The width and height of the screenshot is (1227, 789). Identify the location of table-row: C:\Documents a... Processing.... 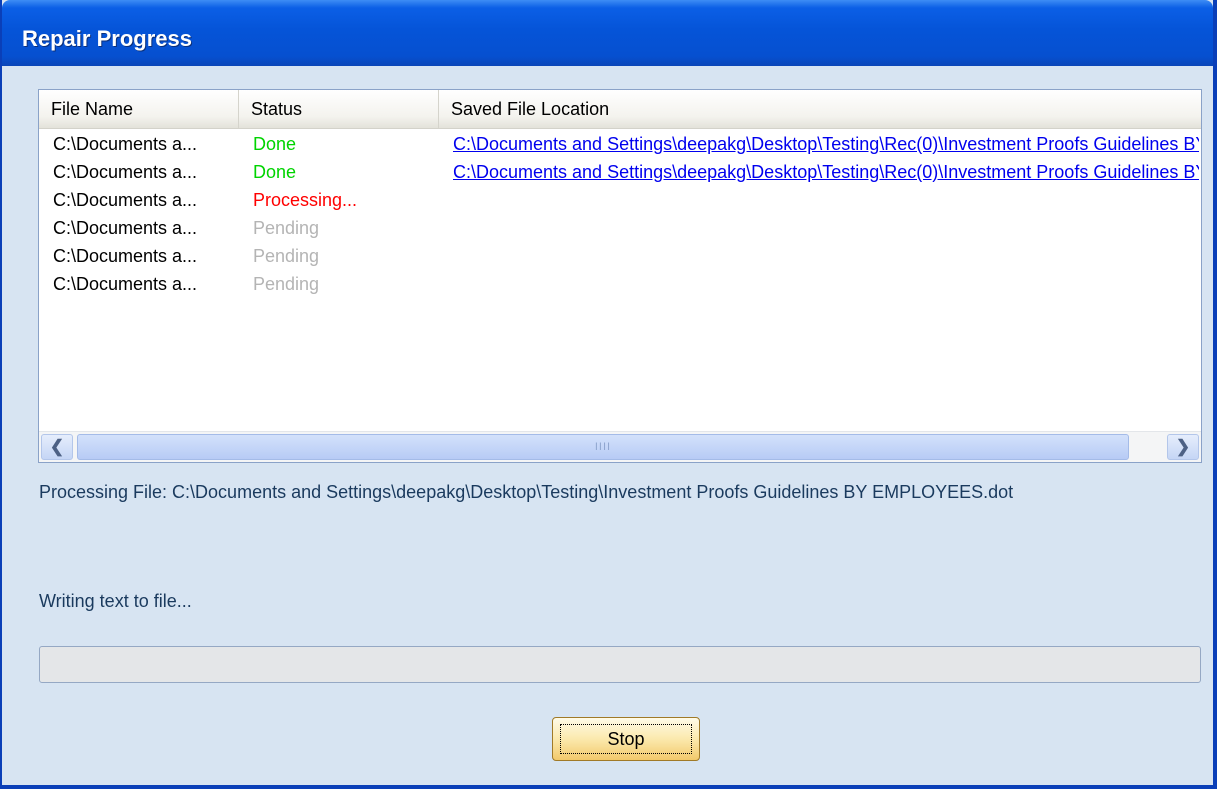
(620, 200).